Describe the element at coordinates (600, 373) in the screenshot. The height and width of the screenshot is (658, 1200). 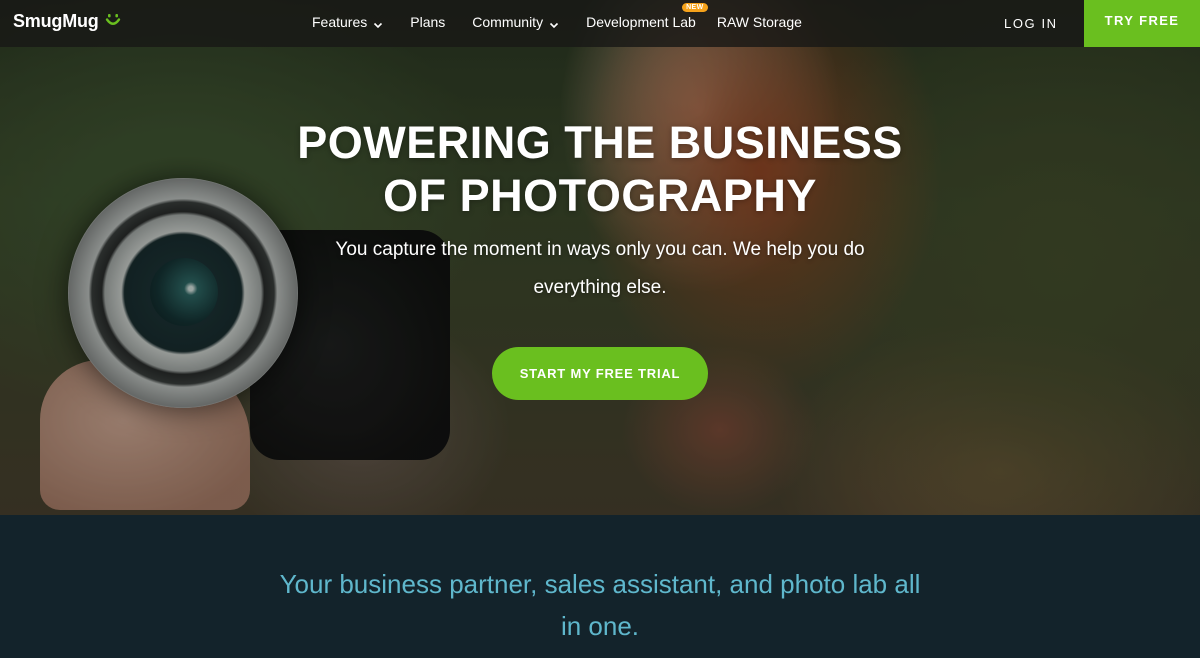
I see `start-free-trial-button: START MY FREE TRIAL` at that location.